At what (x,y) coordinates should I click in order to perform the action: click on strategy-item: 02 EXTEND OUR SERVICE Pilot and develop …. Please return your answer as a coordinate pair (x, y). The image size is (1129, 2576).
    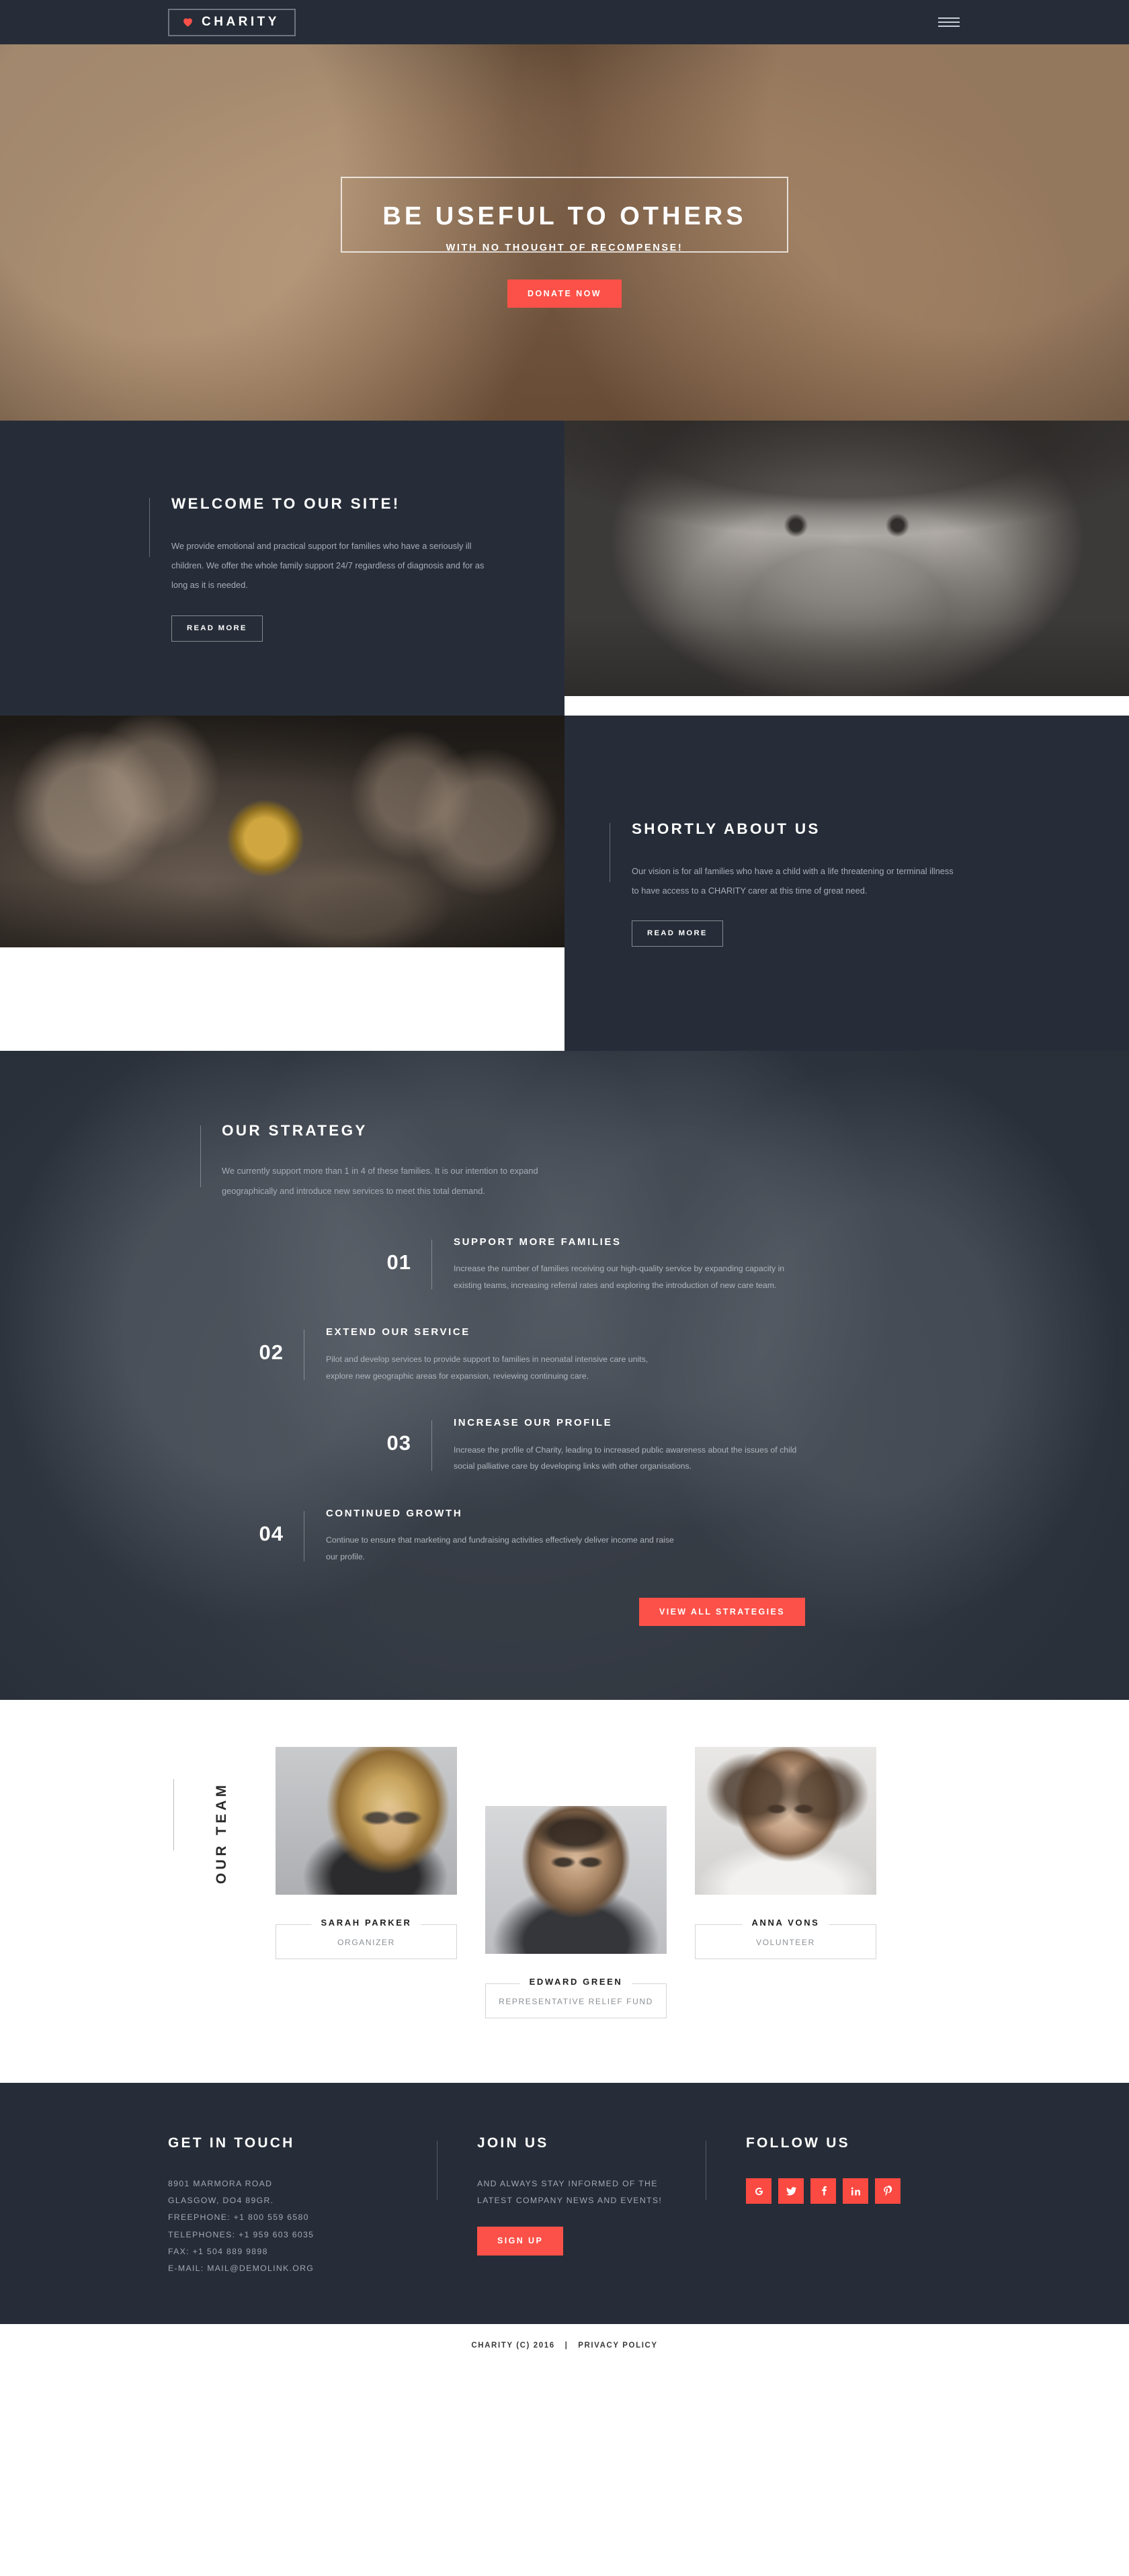
    Looking at the image, I should click on (564, 1355).